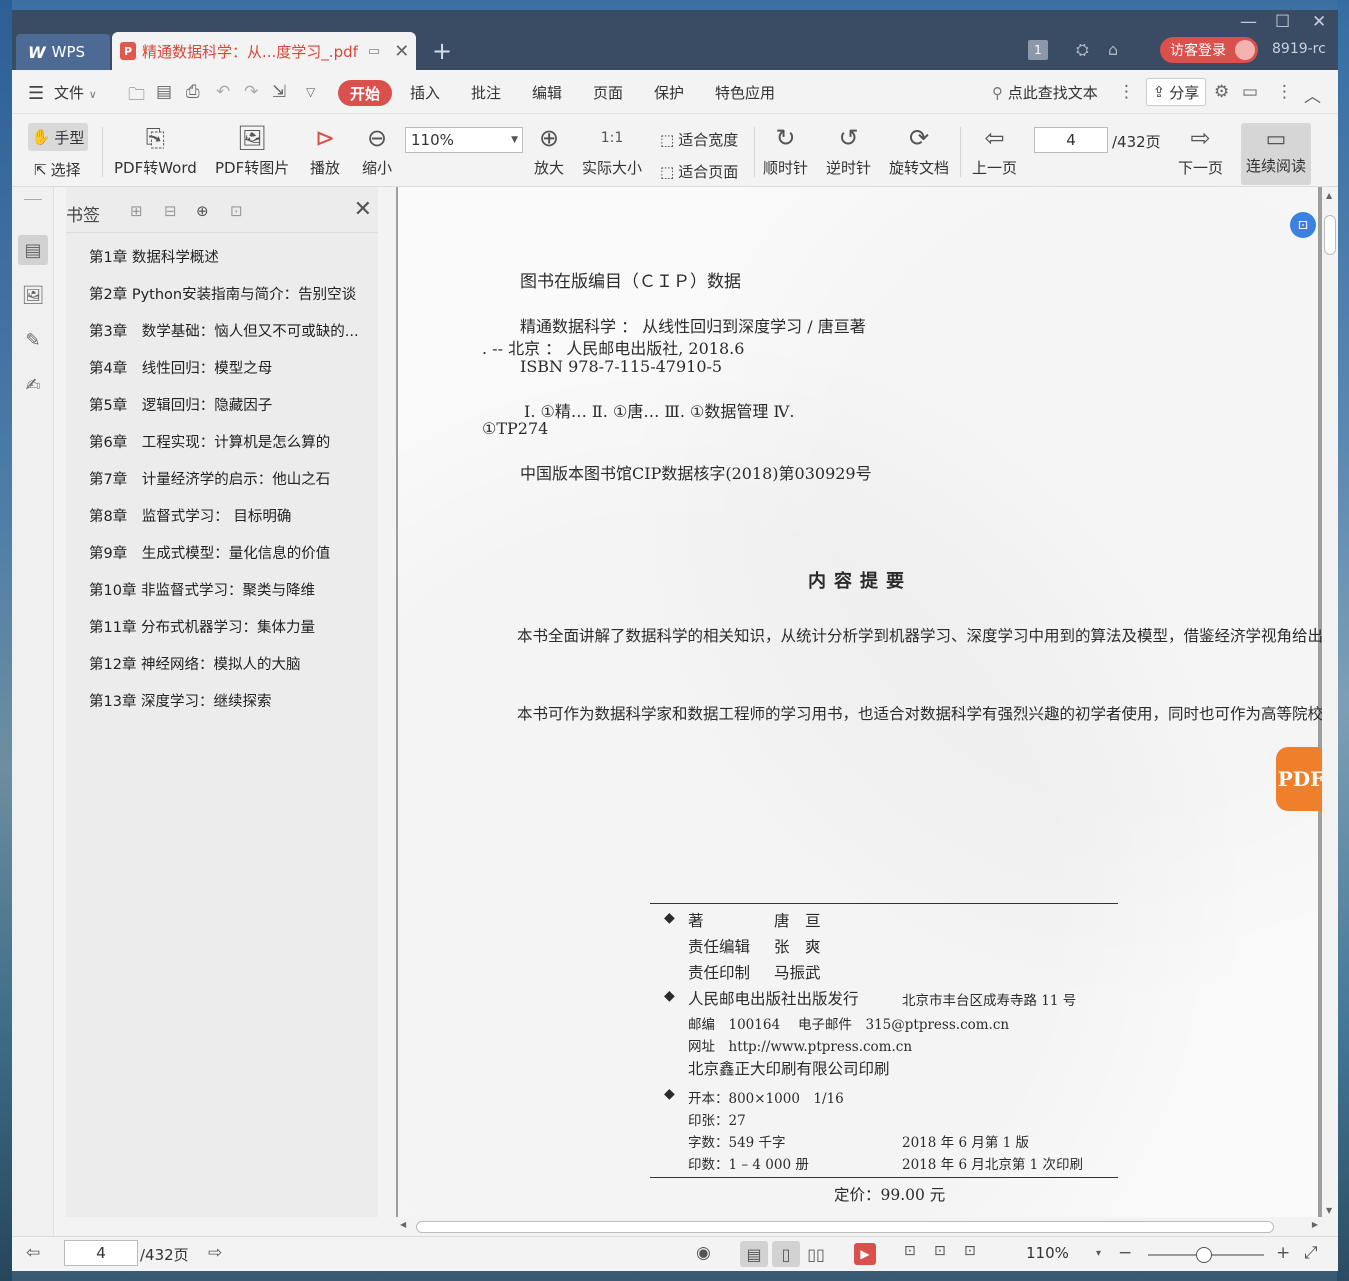 Image resolution: width=1349 pixels, height=1281 pixels. What do you see at coordinates (547, 92) in the screenshot?
I see `tab-edit: 编辑` at bounding box center [547, 92].